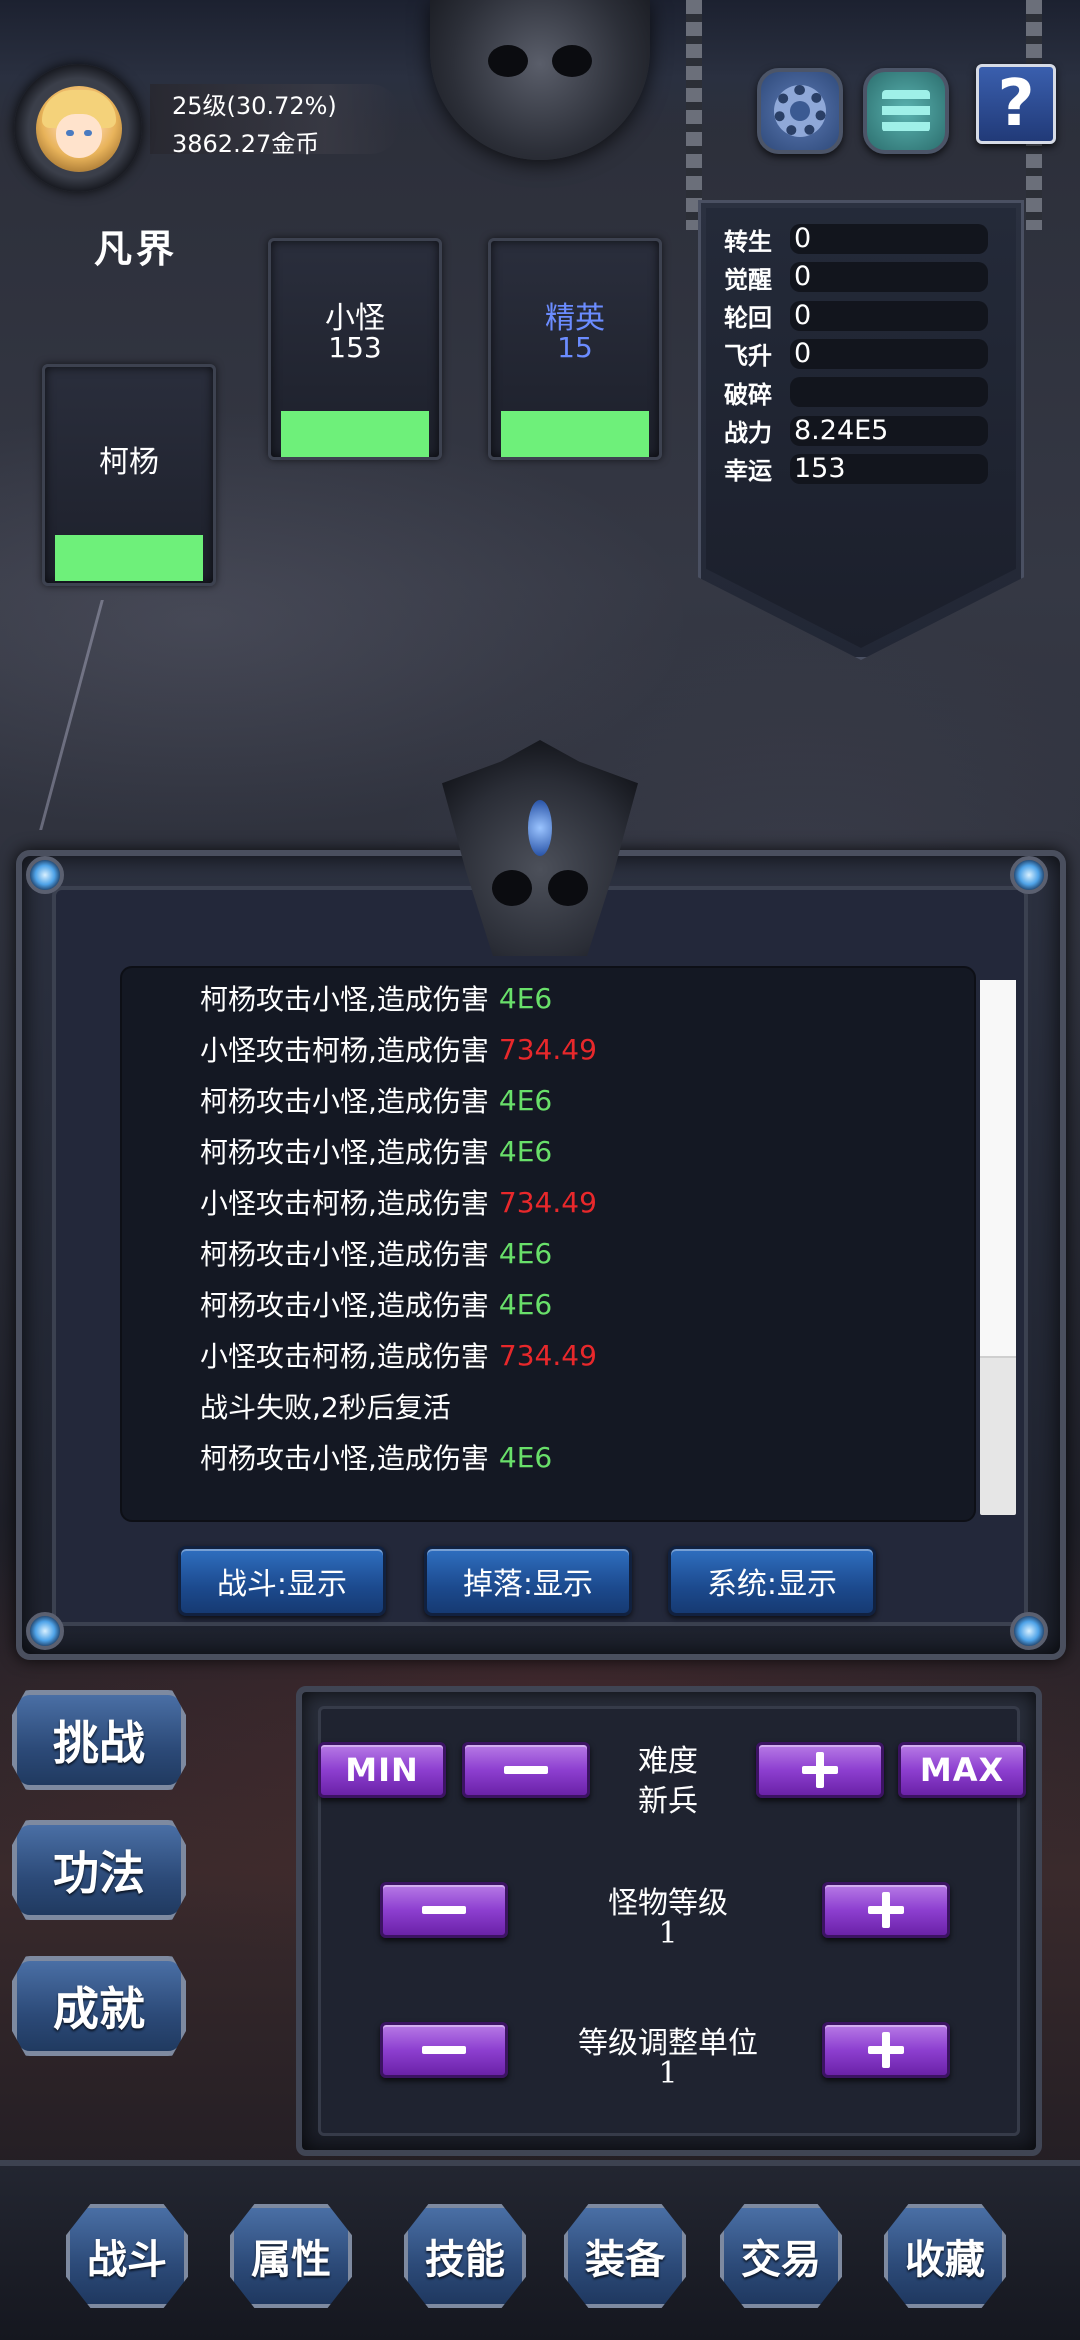  I want to click on nav-attributes: 属性, so click(291, 2256).